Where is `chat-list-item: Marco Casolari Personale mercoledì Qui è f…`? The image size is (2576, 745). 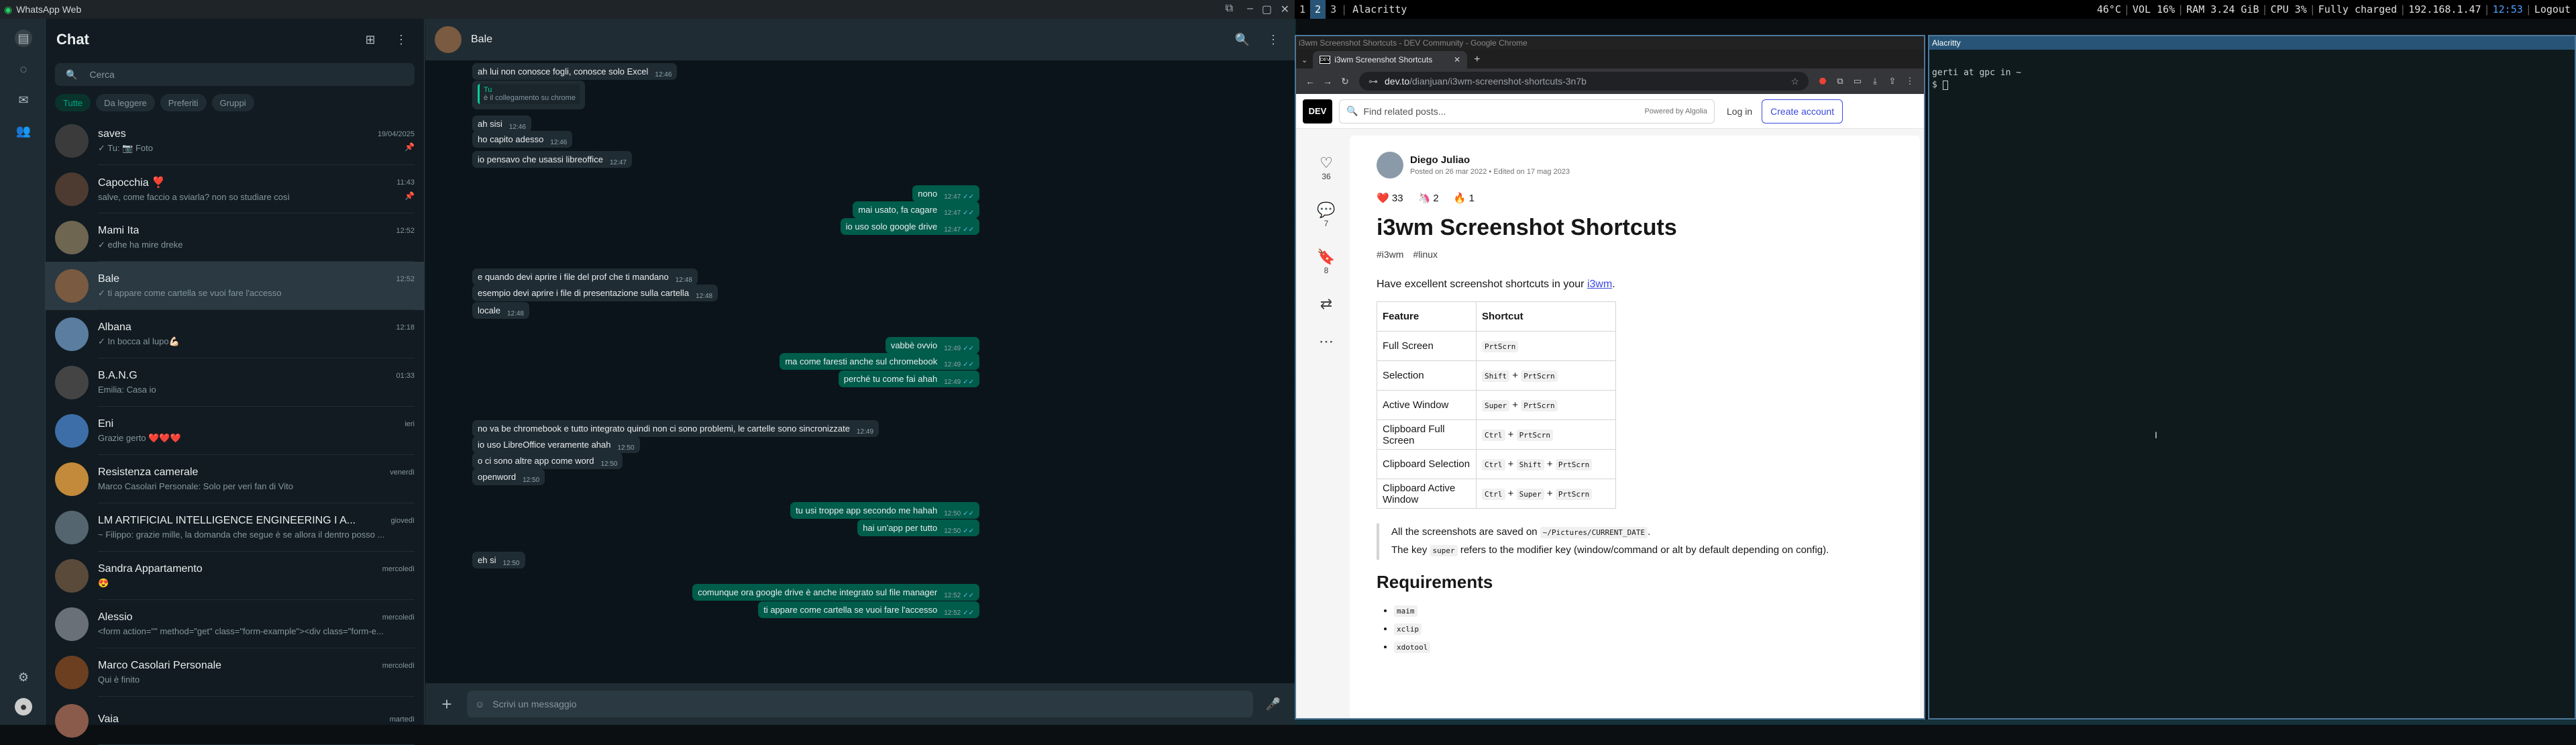 chat-list-item: Marco Casolari Personale mercoledì Qui è f… is located at coordinates (235, 672).